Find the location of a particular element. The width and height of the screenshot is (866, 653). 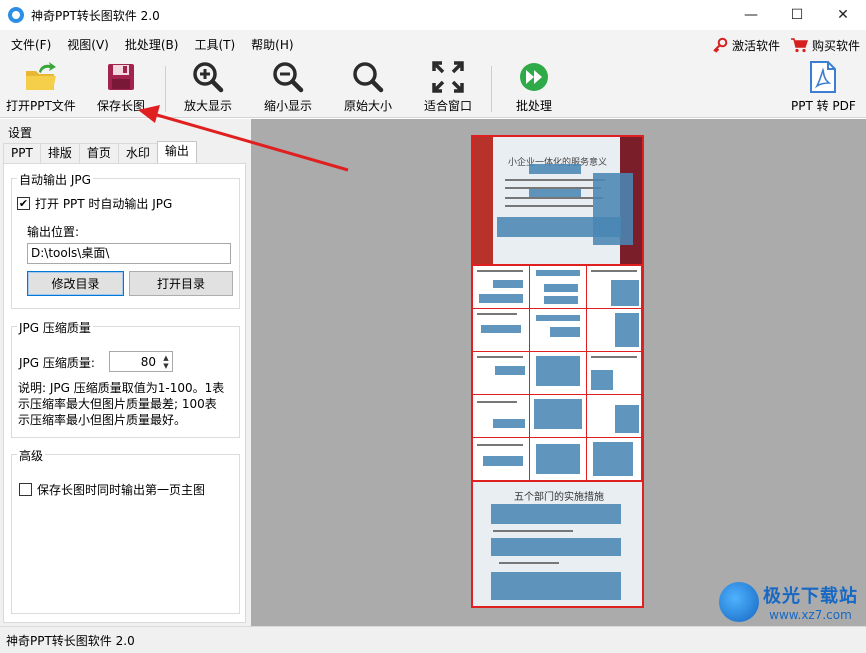

watermark-logo-icon is located at coordinates (739, 602).